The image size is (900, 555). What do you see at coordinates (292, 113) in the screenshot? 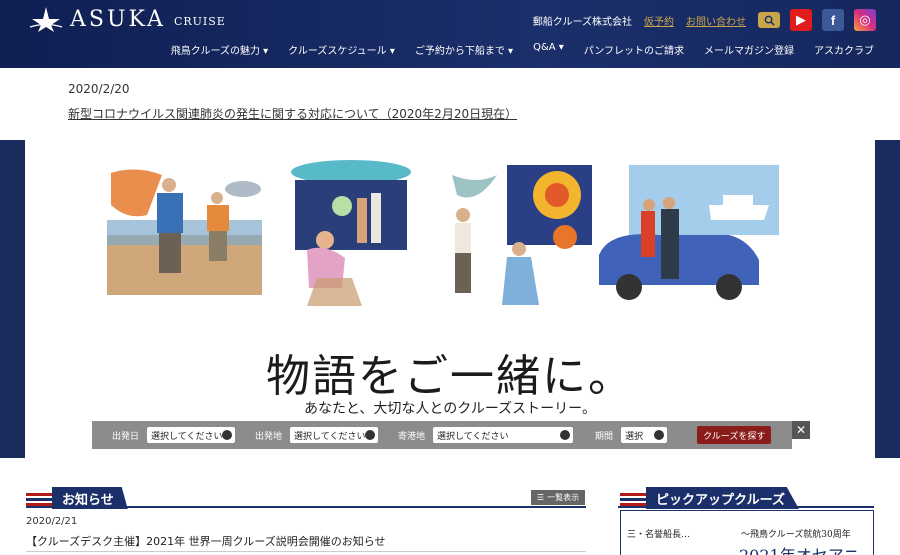
I see `notice-link: 新型コロナウイルス関連肺炎の発生に関する対応について（2020年2月20日現在）` at bounding box center [292, 113].